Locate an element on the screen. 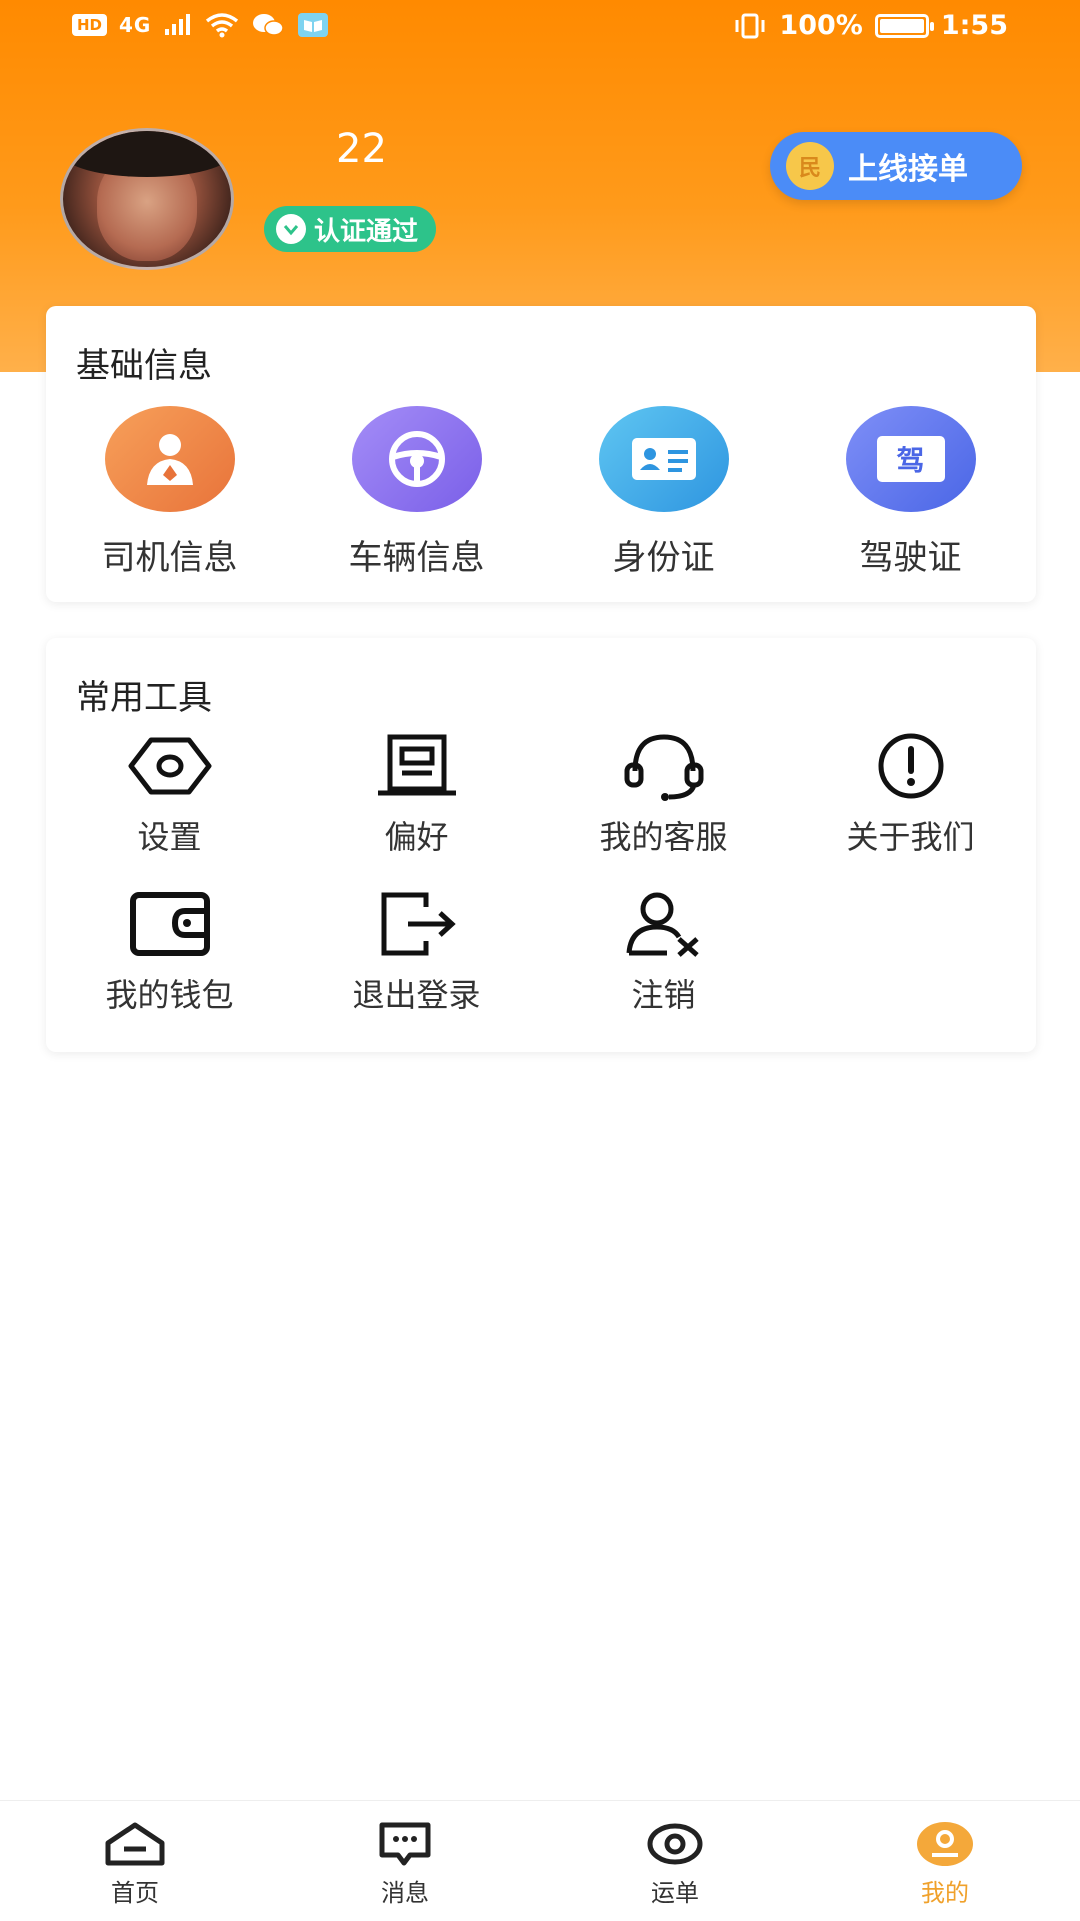  go-online-button: 民 上线接单 is located at coordinates (896, 166).